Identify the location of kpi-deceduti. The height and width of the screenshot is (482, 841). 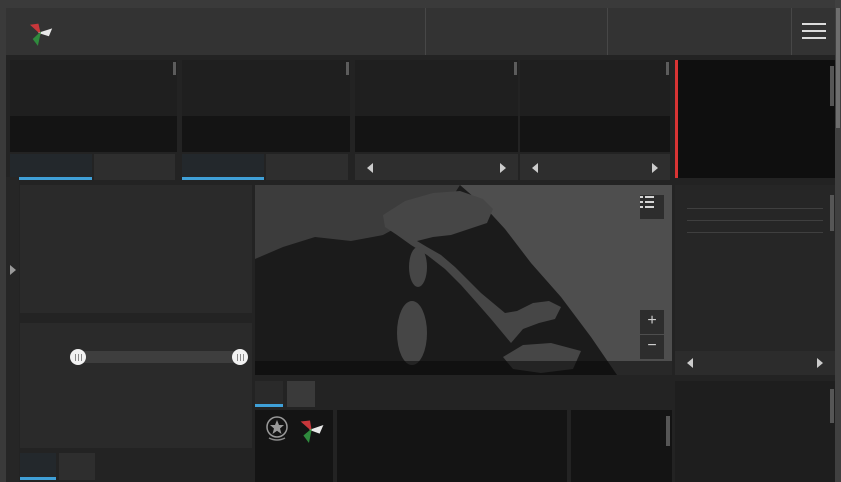
(436, 120).